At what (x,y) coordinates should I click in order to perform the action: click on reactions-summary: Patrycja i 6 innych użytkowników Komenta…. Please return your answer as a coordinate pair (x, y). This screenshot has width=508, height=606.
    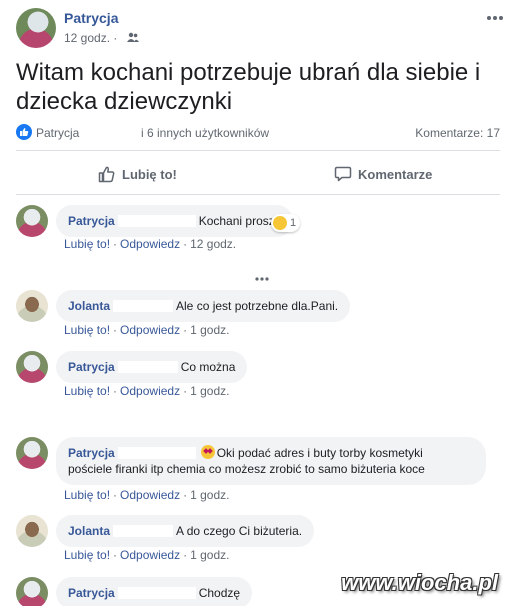
    Looking at the image, I should click on (258, 133).